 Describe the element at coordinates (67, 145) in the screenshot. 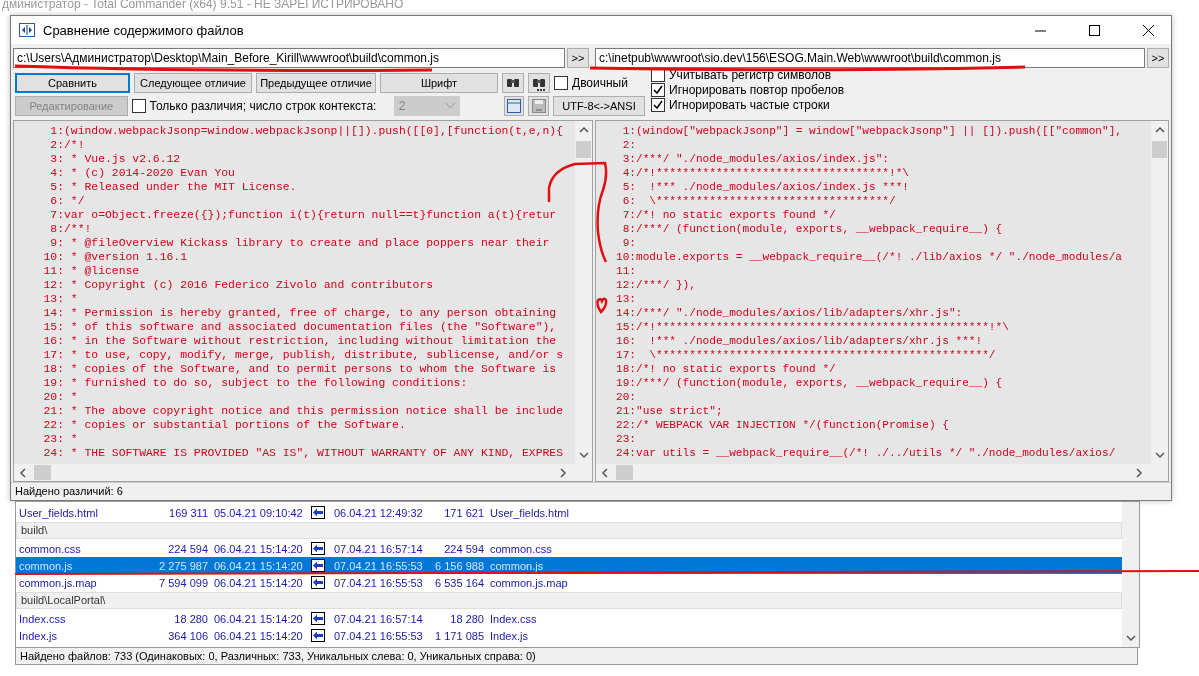

I see `code-line: 2:/*!` at that location.